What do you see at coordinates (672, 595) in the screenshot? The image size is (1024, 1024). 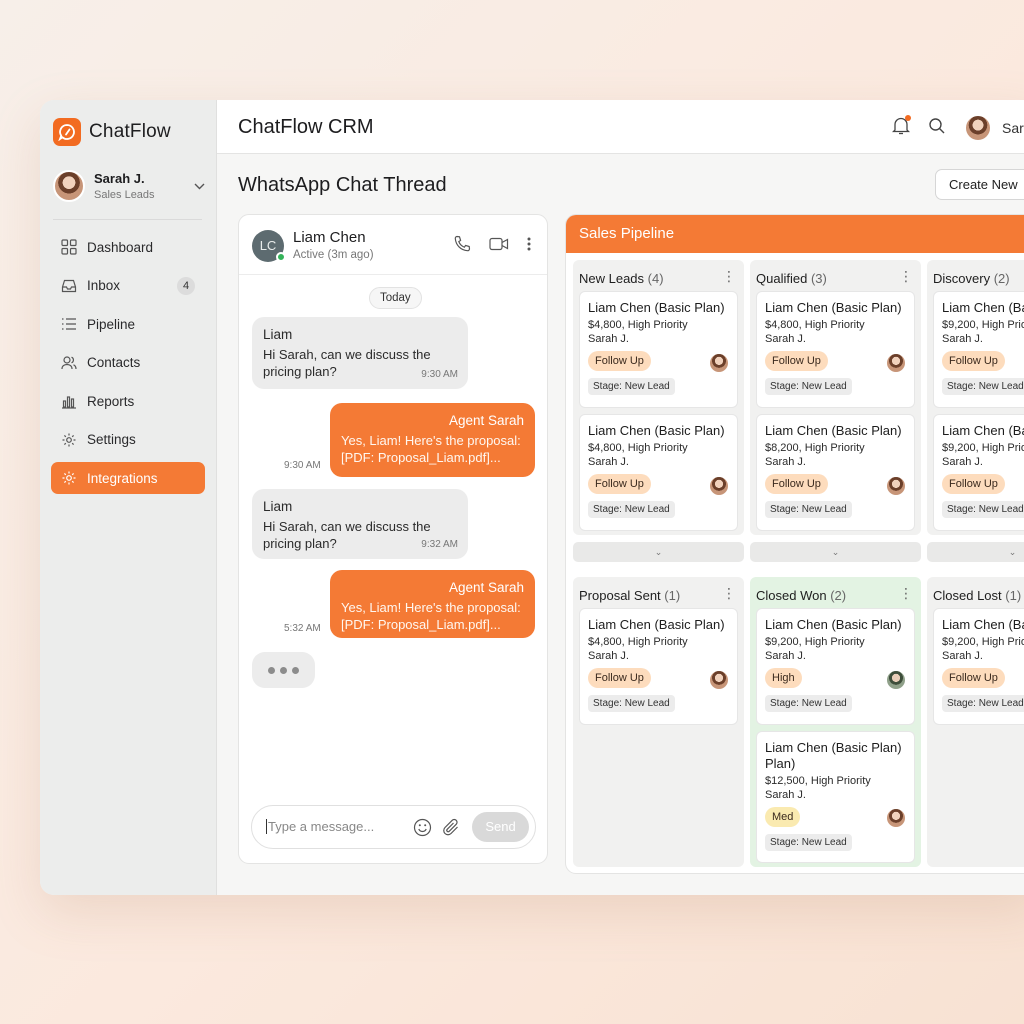 I see `column-count: (1)` at bounding box center [672, 595].